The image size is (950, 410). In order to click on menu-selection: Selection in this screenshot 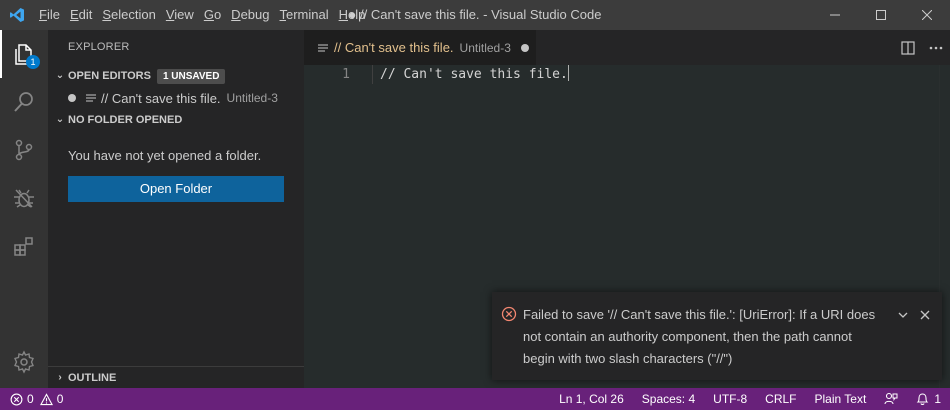, I will do `click(128, 15)`.